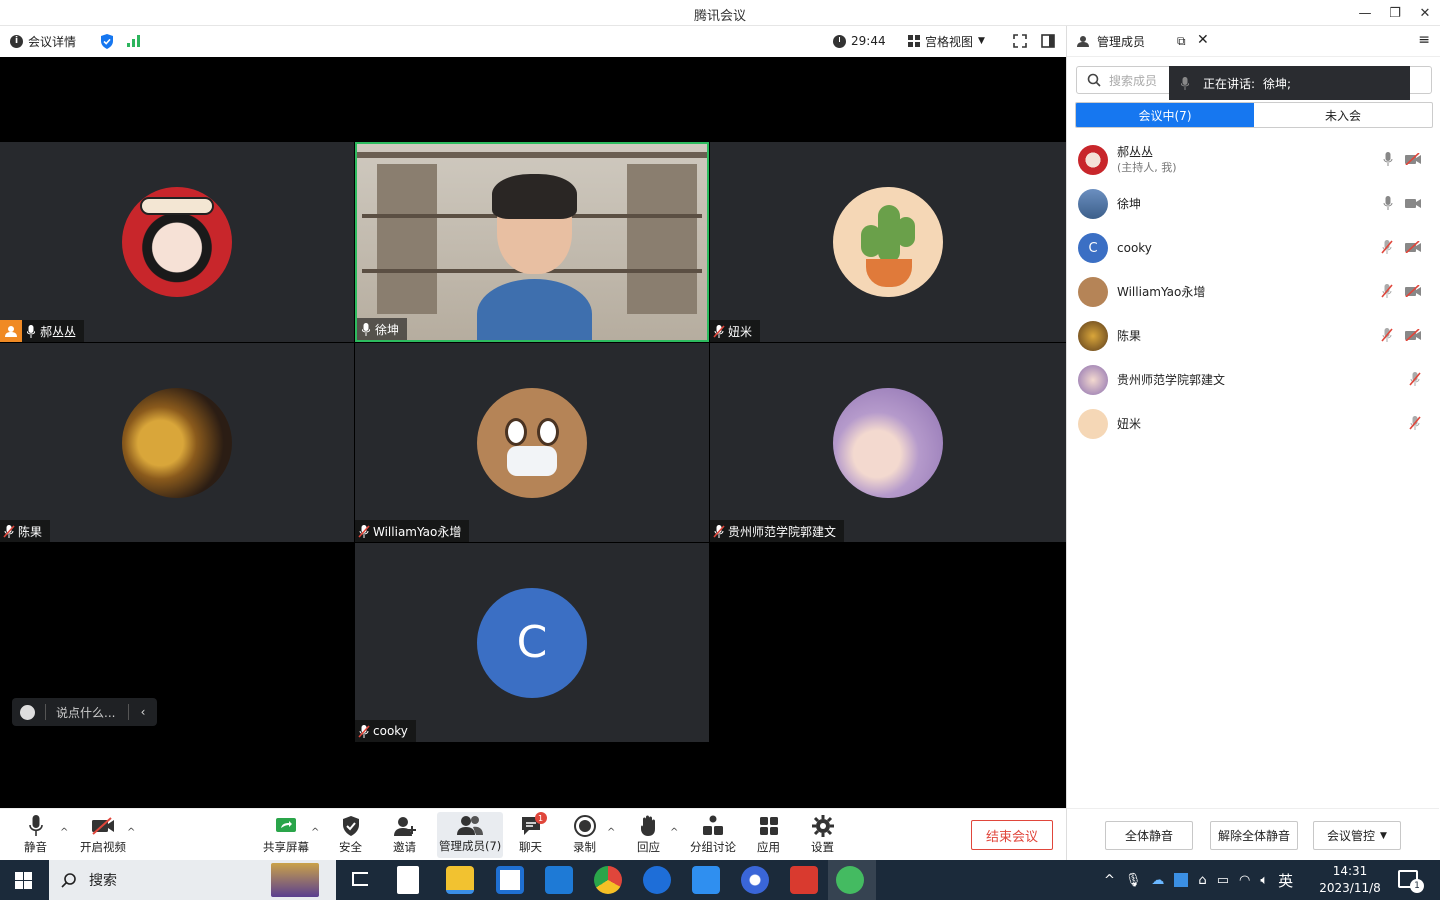 This screenshot has width=1440, height=900. What do you see at coordinates (460, 880) in the screenshot?
I see `file-explorer-icon` at bounding box center [460, 880].